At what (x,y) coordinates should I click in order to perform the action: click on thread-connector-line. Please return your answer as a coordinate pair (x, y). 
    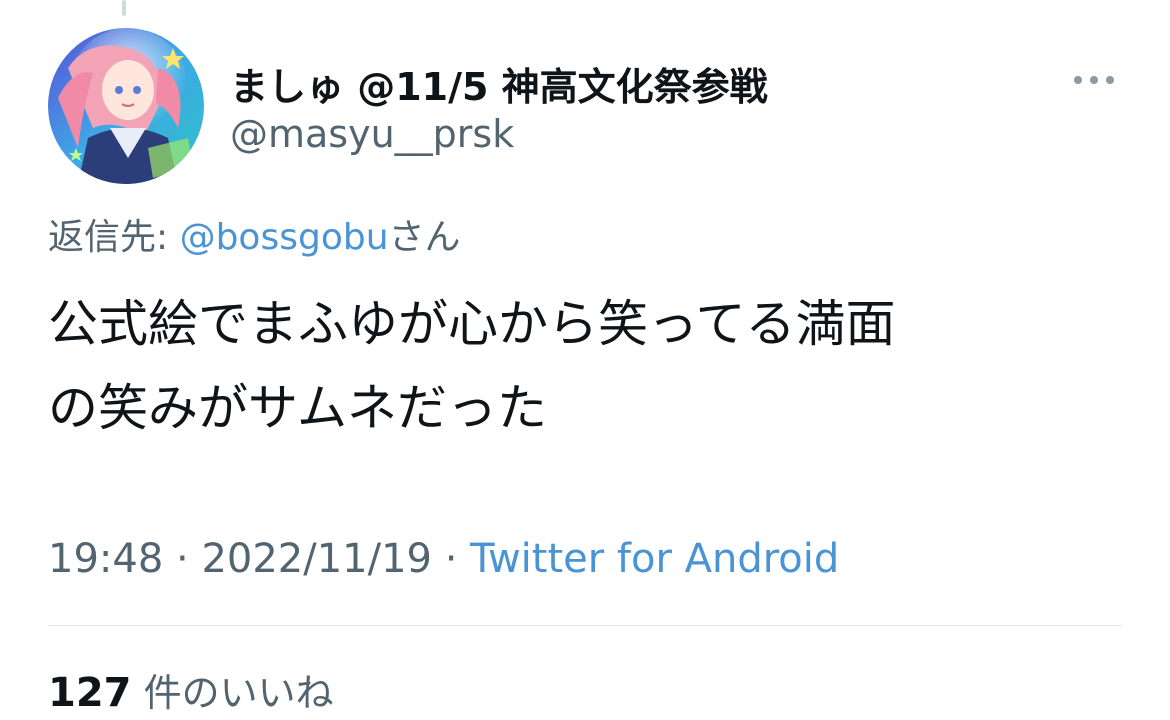
    Looking at the image, I should click on (124, 8).